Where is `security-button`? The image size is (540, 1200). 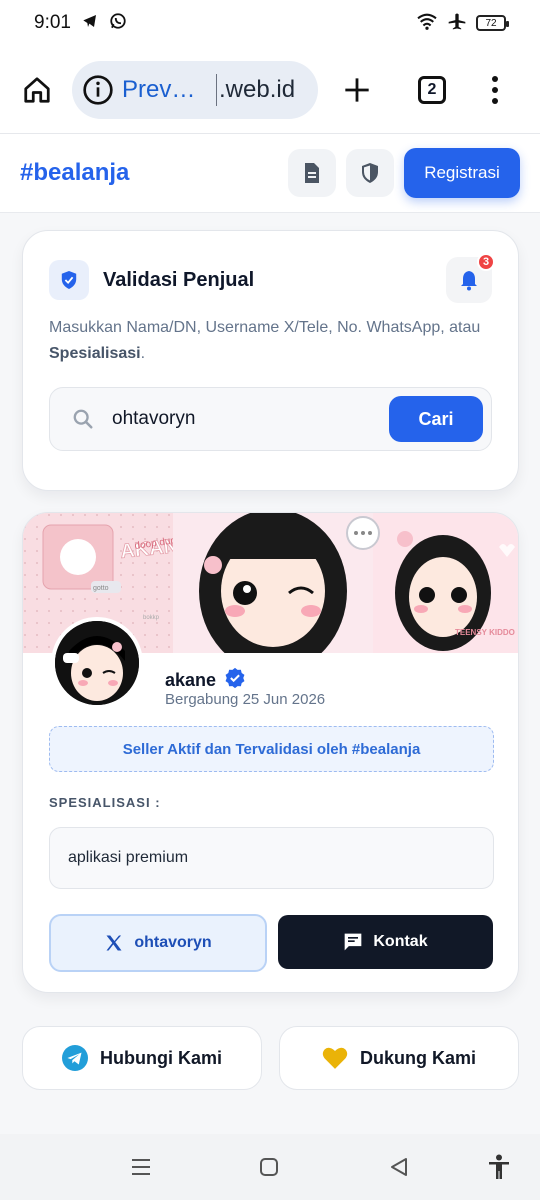 security-button is located at coordinates (370, 173).